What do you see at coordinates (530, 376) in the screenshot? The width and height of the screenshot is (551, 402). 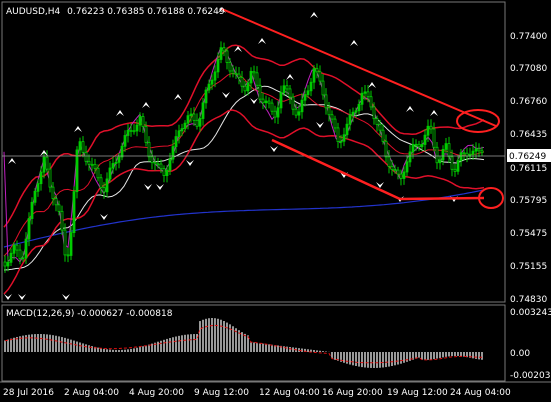 I see `macd-axis-label: -0.002035` at bounding box center [530, 376].